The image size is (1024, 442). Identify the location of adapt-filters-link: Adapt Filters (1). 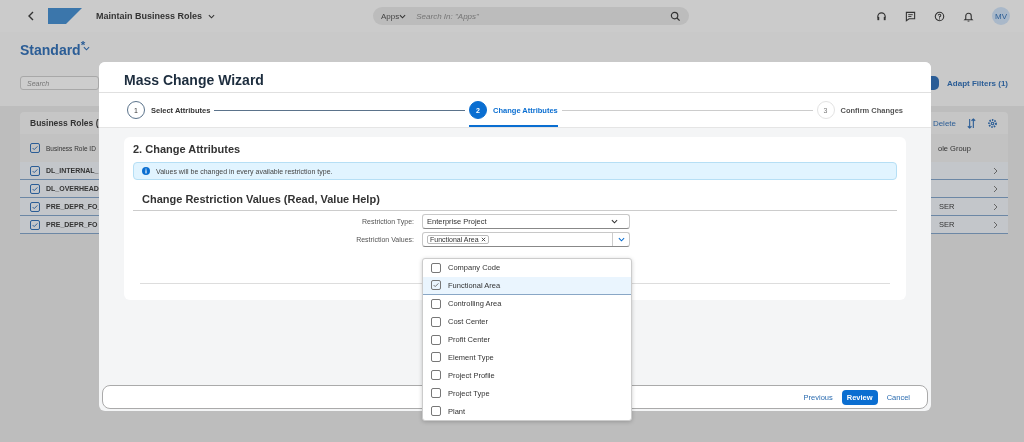
(977, 83).